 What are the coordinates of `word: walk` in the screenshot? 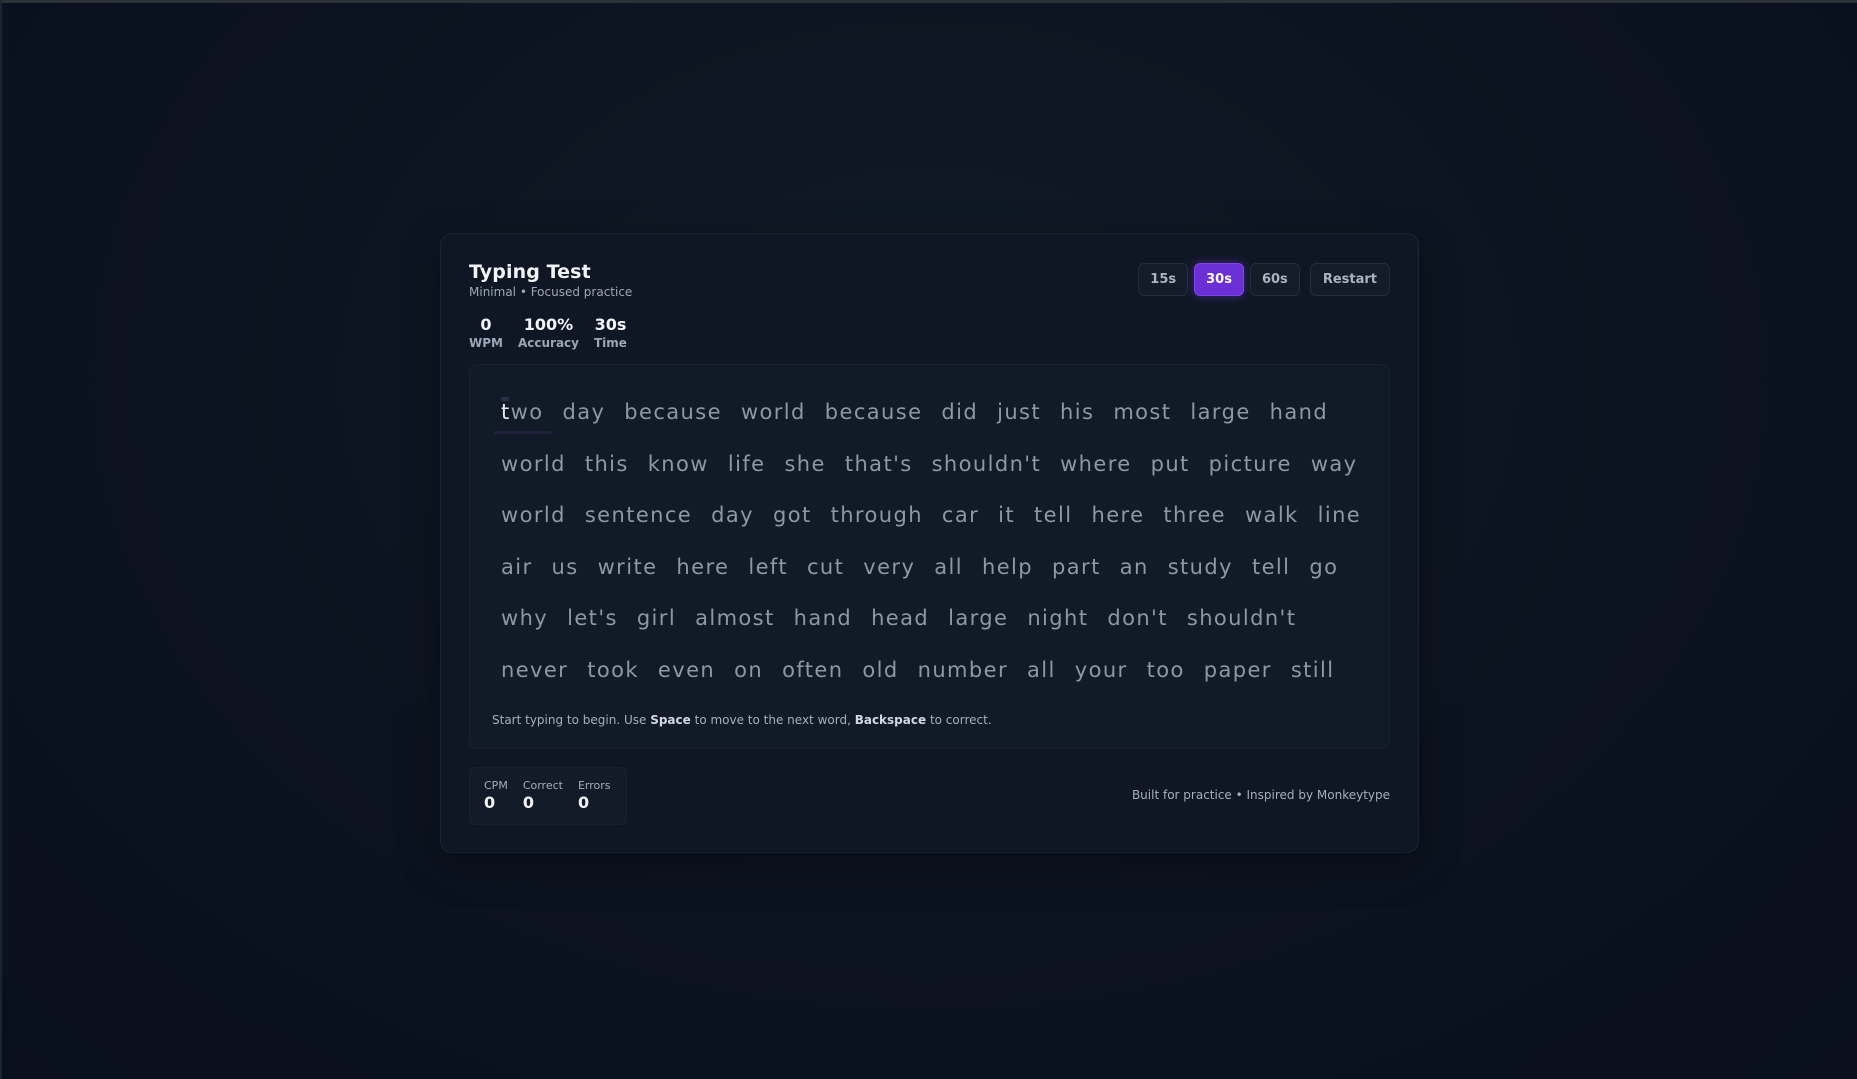 It's located at (1271, 515).